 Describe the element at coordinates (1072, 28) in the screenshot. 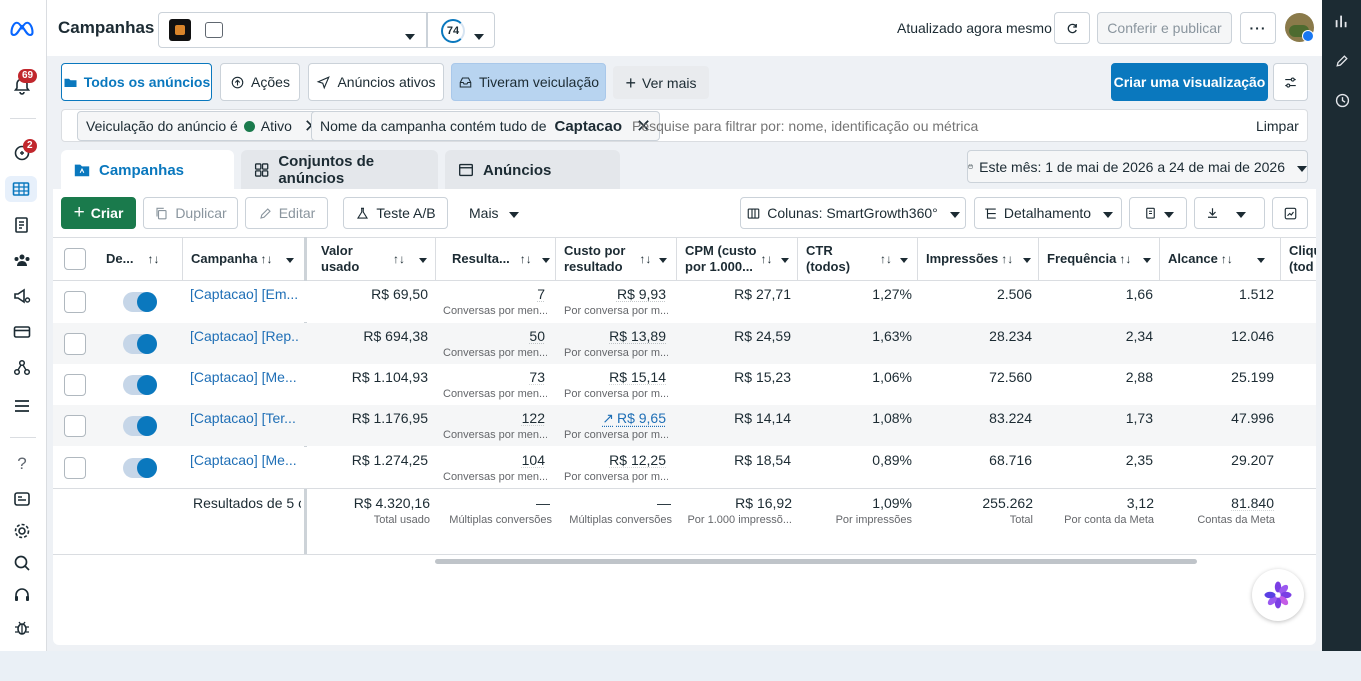

I see `refresh-button` at that location.